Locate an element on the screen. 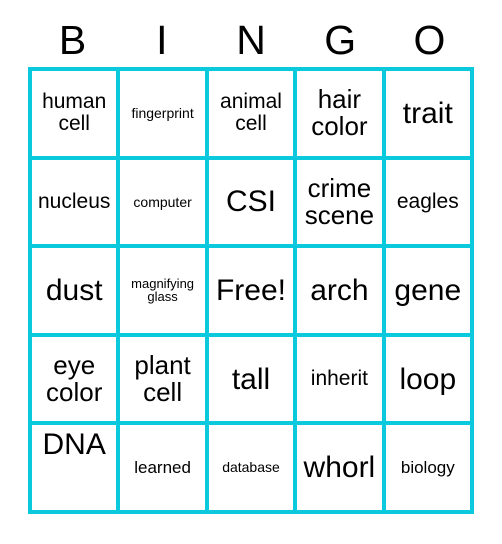 The image size is (502, 544). bingo-cell-r2c3: CSI is located at coordinates (251, 202).